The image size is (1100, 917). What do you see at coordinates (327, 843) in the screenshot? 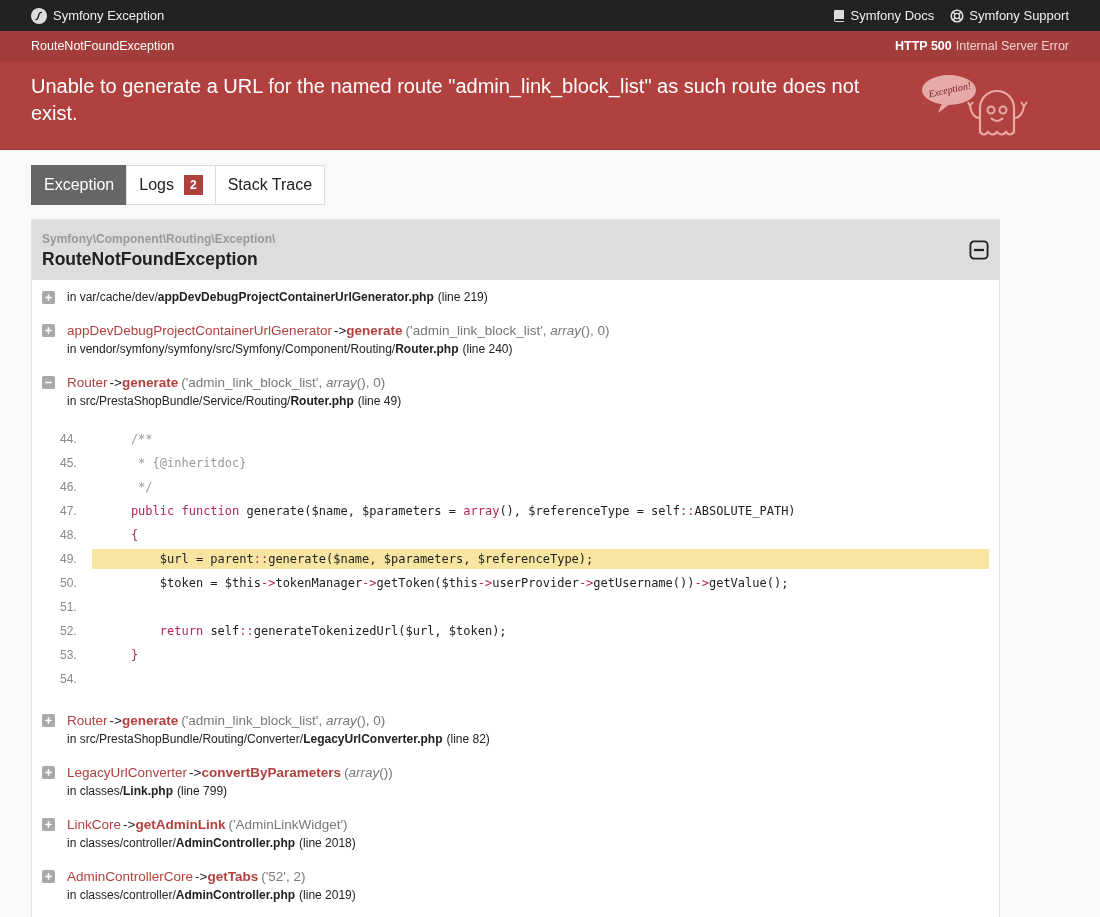
I see `line-number: (line 2018)` at bounding box center [327, 843].